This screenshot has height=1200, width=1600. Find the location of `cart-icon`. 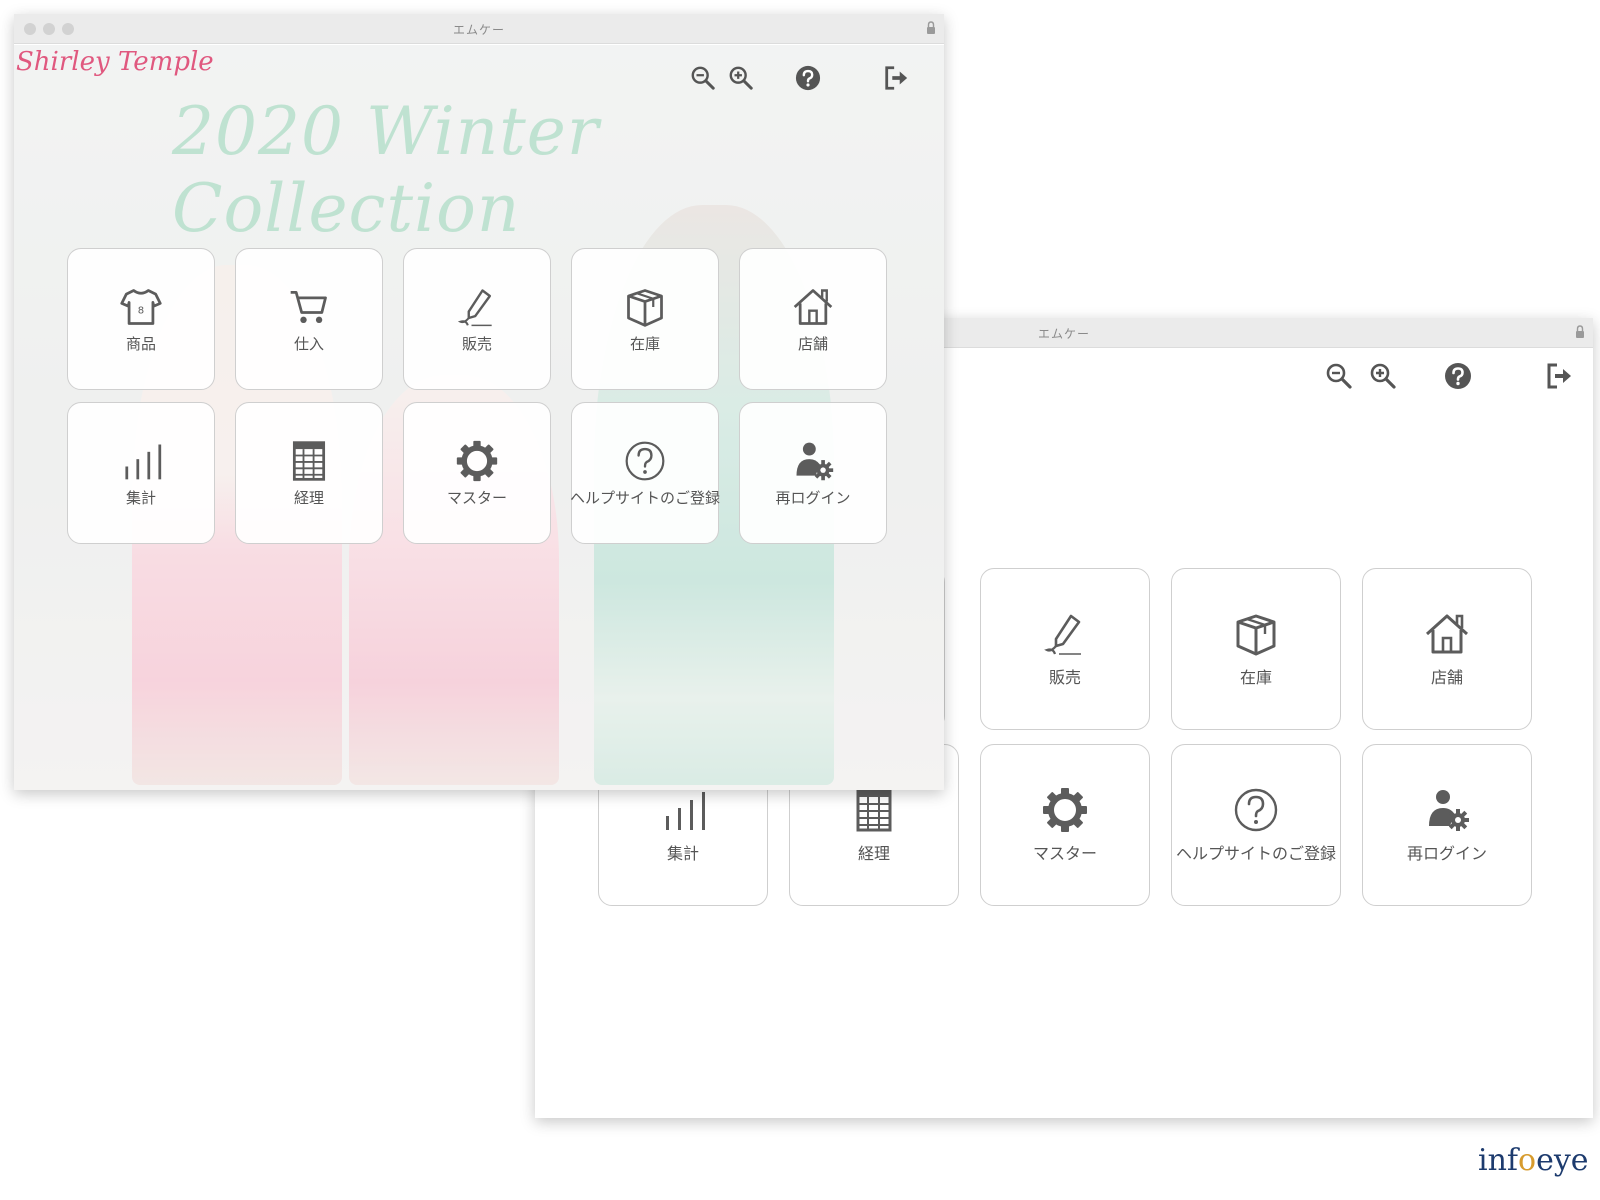

cart-icon is located at coordinates (309, 307).